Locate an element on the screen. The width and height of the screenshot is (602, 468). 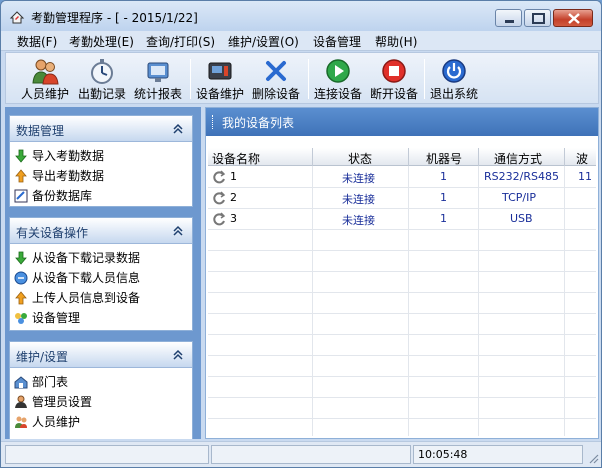
table-row: 3 未连接 1 USB is located at coordinates (402, 219).